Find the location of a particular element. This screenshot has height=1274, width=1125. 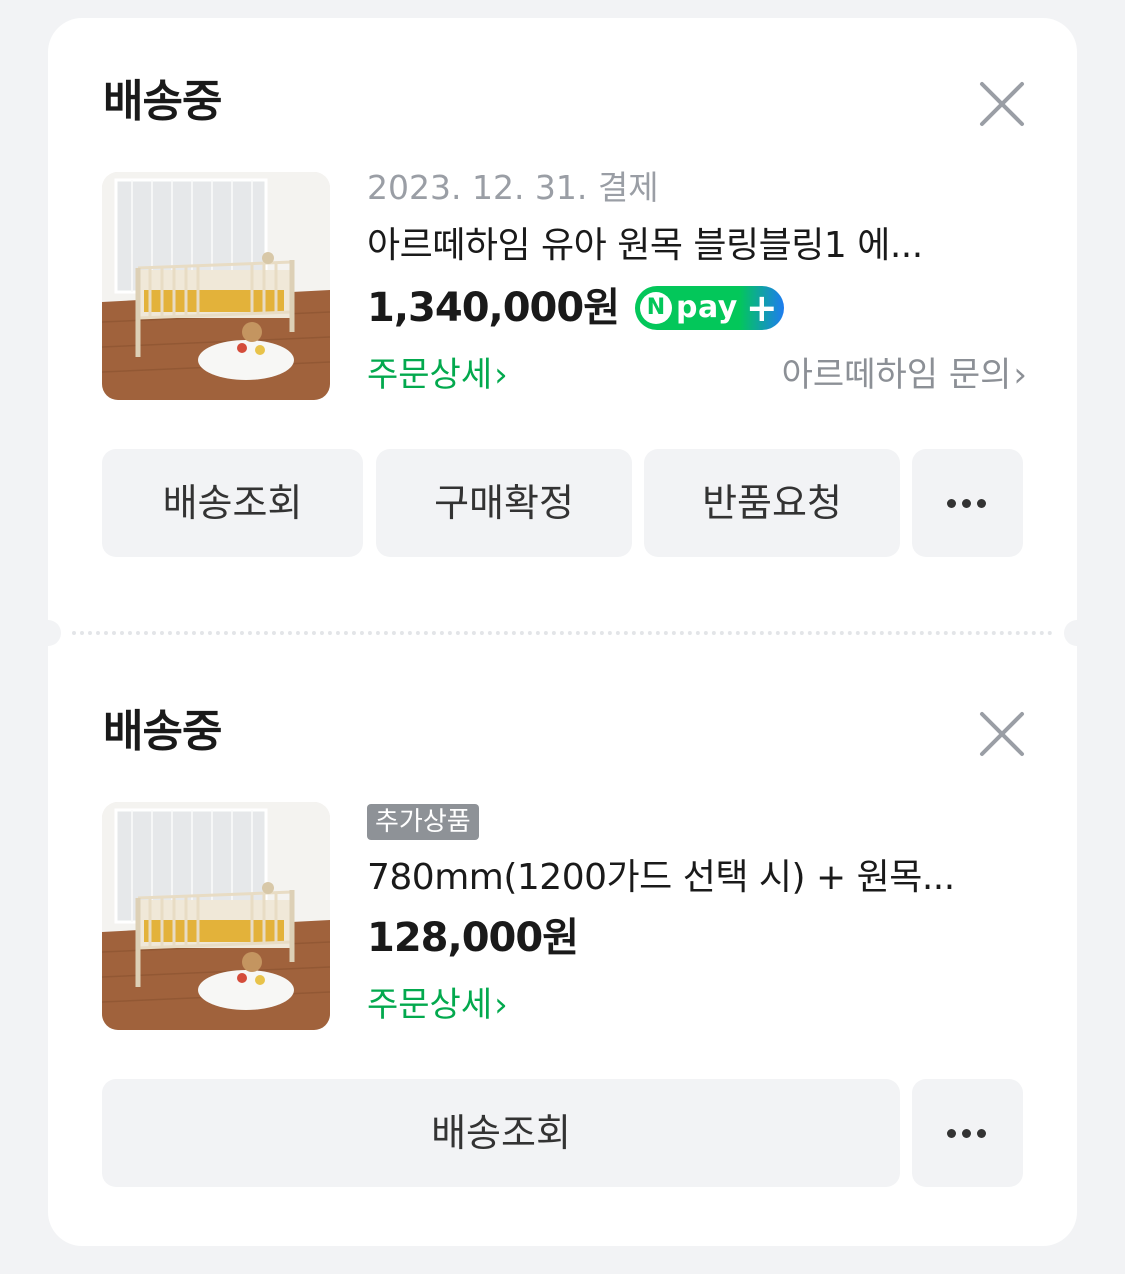

npay-plus-icon: + is located at coordinates (761, 308).